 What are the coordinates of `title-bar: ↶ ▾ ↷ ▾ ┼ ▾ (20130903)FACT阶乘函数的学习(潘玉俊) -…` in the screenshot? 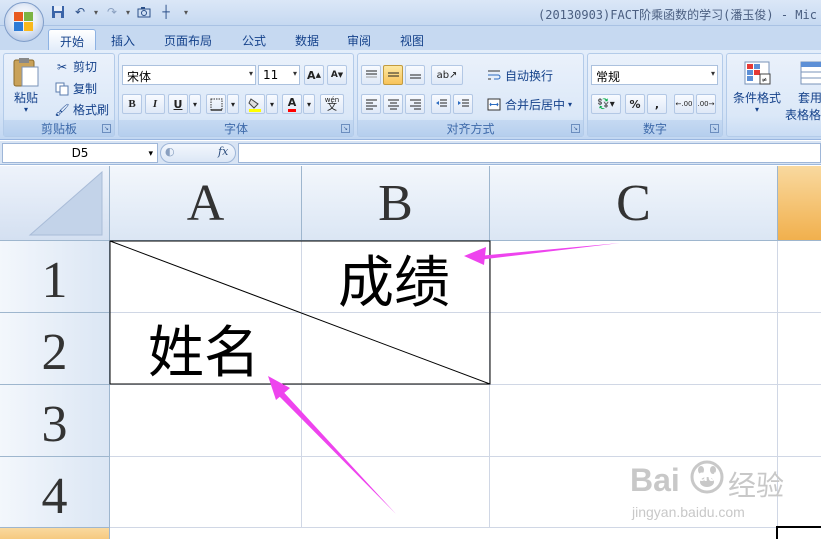 It's located at (410, 13).